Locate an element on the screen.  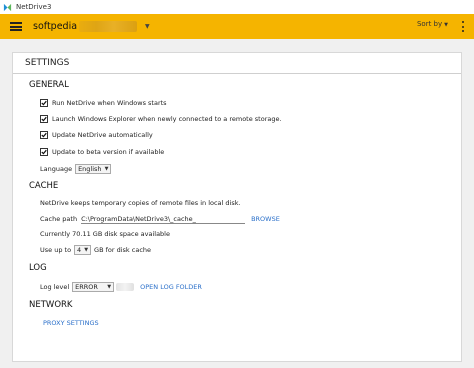
account-name: softpedia is located at coordinates (55, 26).